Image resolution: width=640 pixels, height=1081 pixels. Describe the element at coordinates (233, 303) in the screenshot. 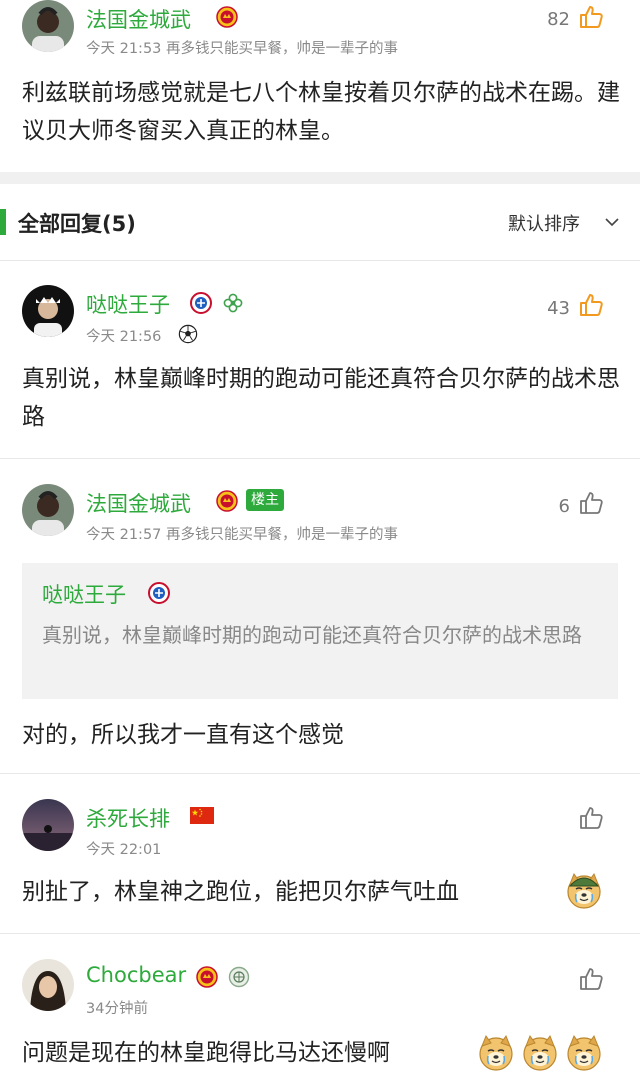

I see `green-flower-badge-icon` at that location.